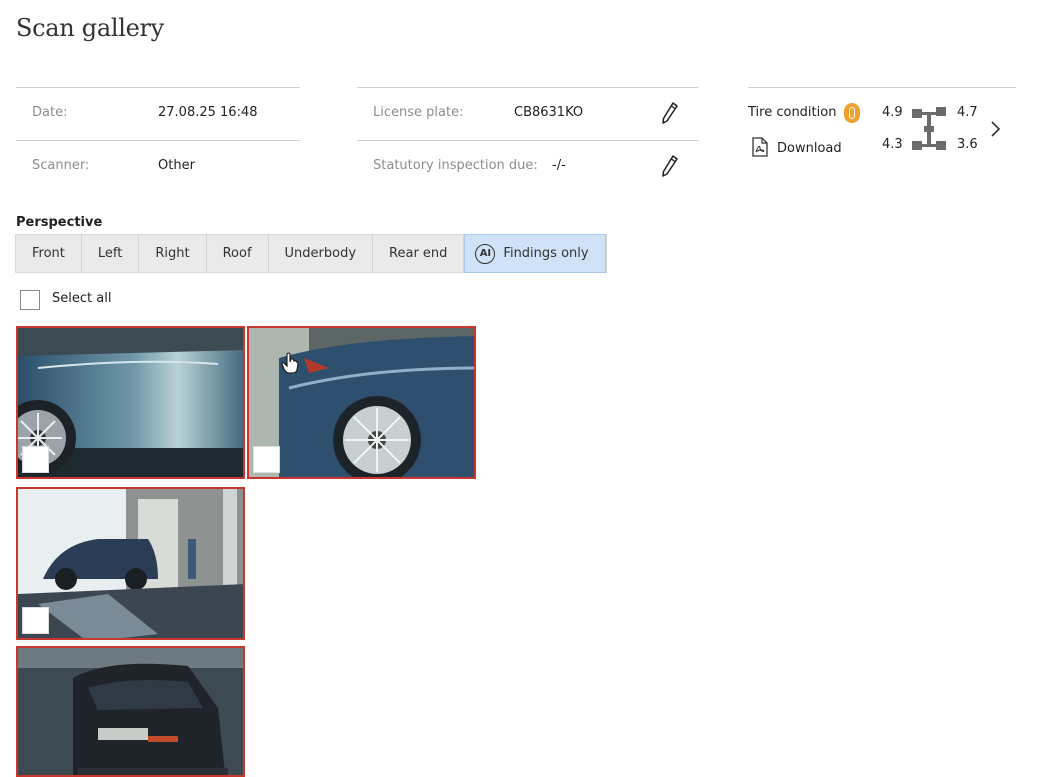 Image resolution: width=1044 pixels, height=777 pixels. I want to click on date-value: 27.08.25 16:48, so click(208, 112).